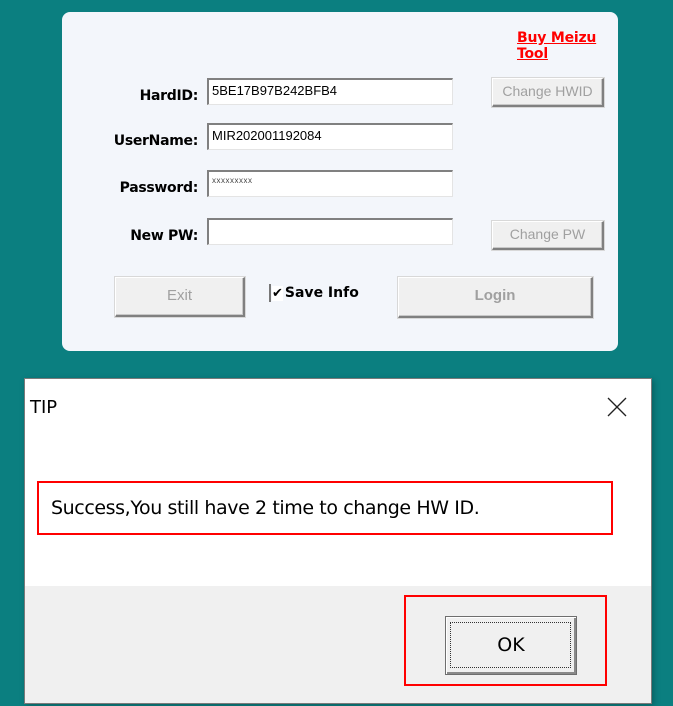 Image resolution: width=673 pixels, height=706 pixels. Describe the element at coordinates (164, 236) in the screenshot. I see `new-pw-label: New PW:` at that location.